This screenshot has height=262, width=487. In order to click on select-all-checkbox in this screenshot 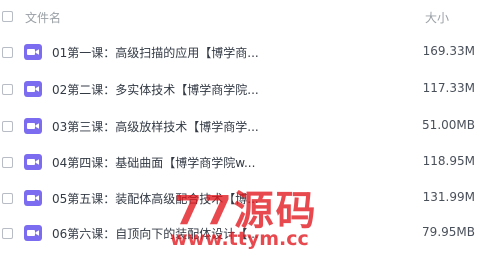, I will do `click(7, 16)`.